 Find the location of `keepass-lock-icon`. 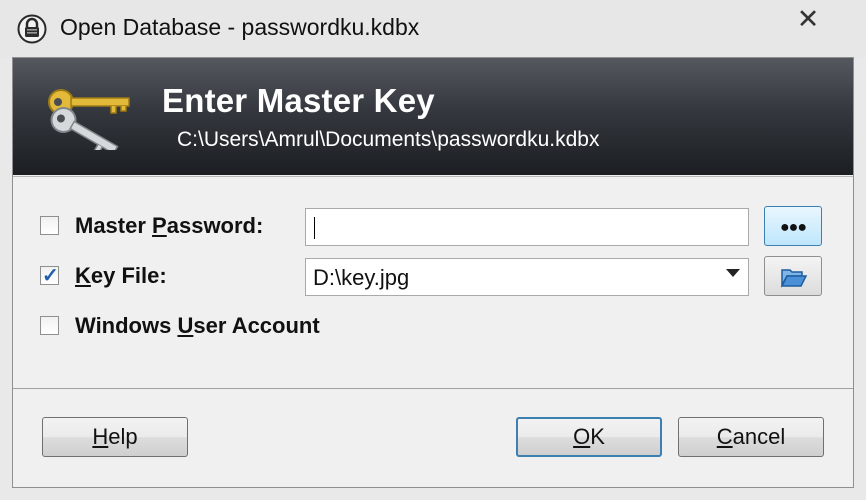

keepass-lock-icon is located at coordinates (32, 29).